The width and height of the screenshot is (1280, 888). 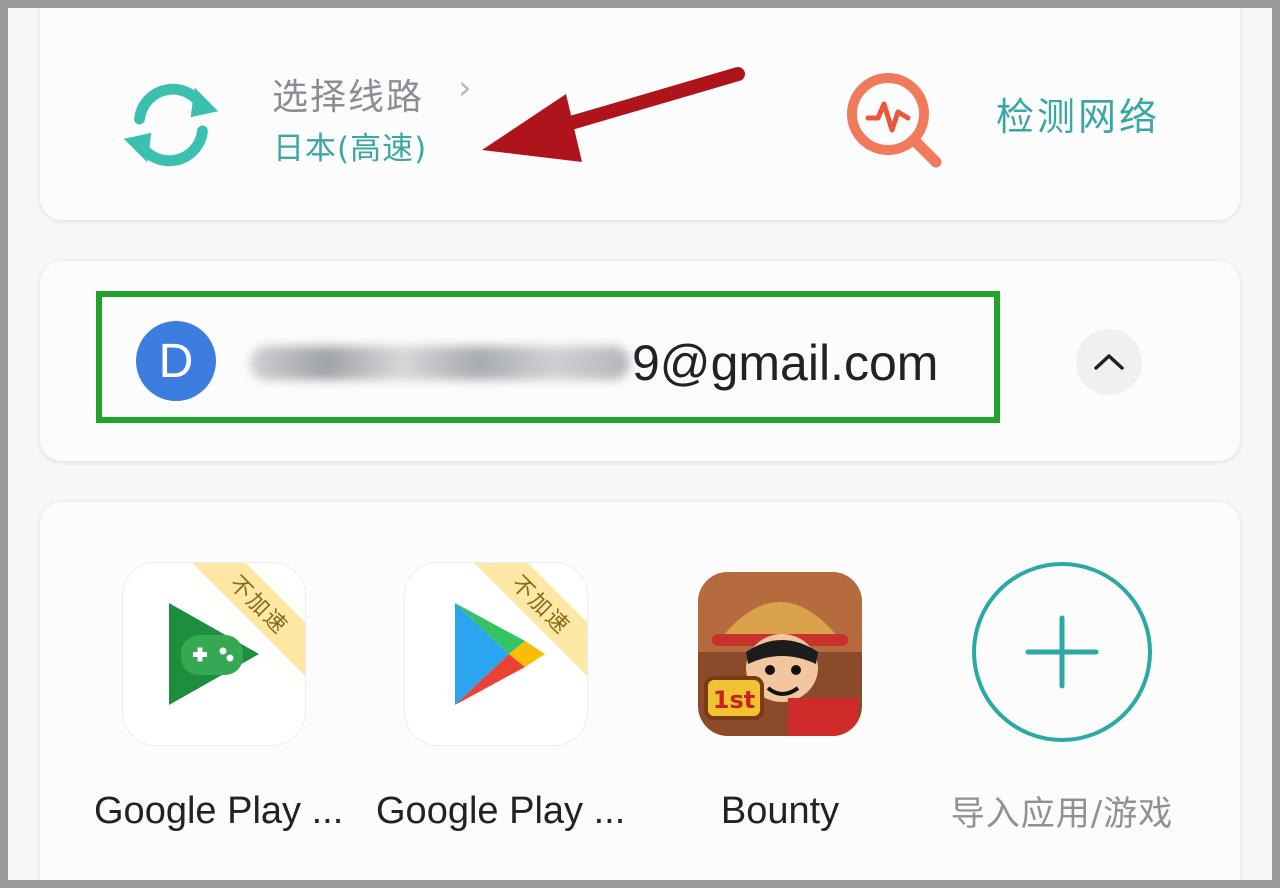 What do you see at coordinates (465, 88) in the screenshot?
I see `chevron-right-icon: ›` at bounding box center [465, 88].